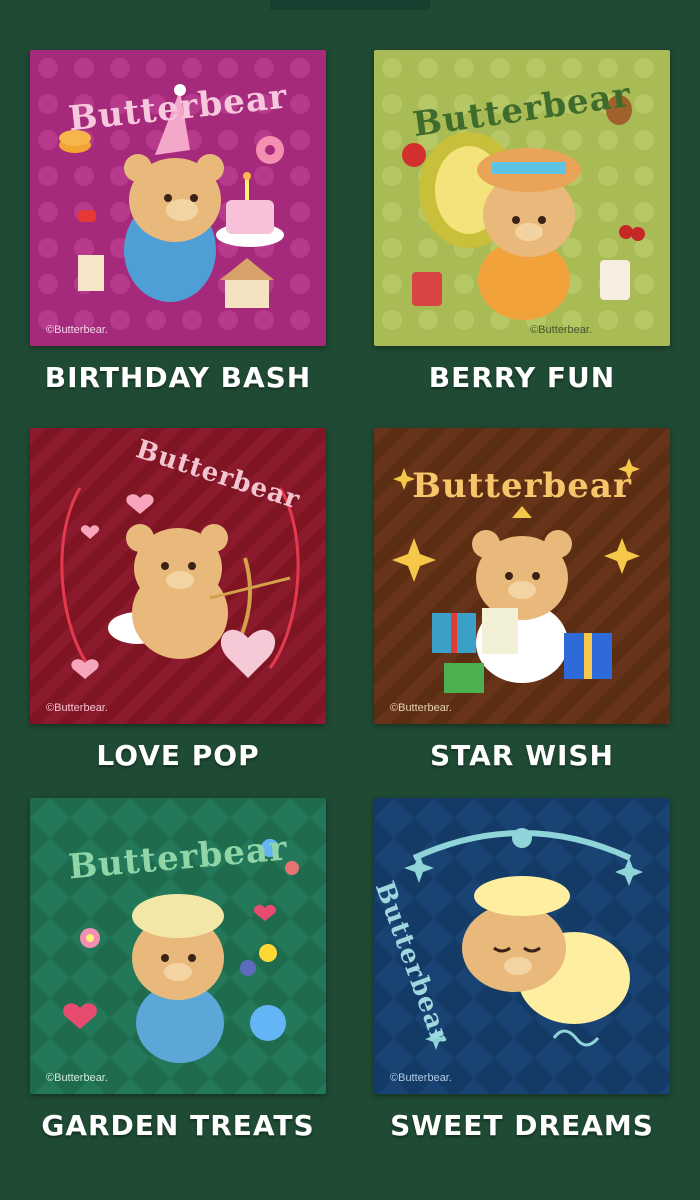 This screenshot has height=1200, width=700. I want to click on candy-icon, so click(87, 216).